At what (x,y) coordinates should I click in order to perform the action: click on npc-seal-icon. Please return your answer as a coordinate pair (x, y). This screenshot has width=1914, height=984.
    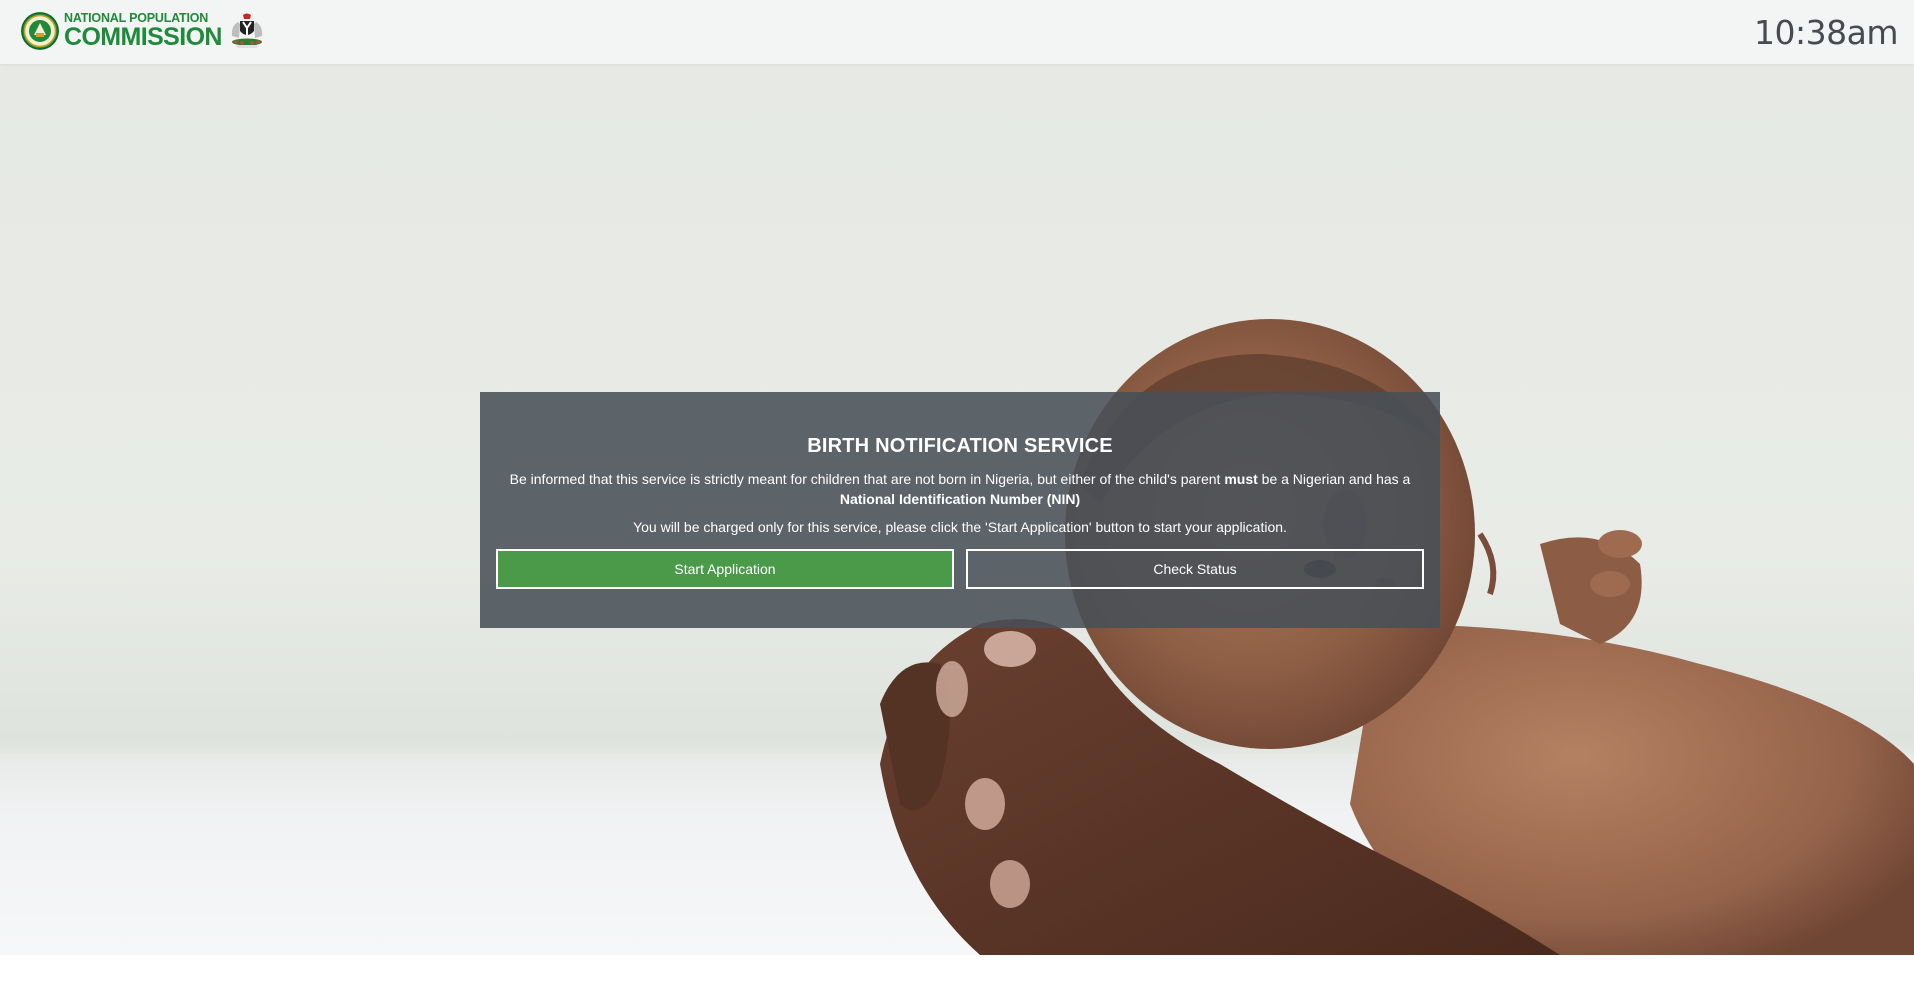
    Looking at the image, I should click on (40, 31).